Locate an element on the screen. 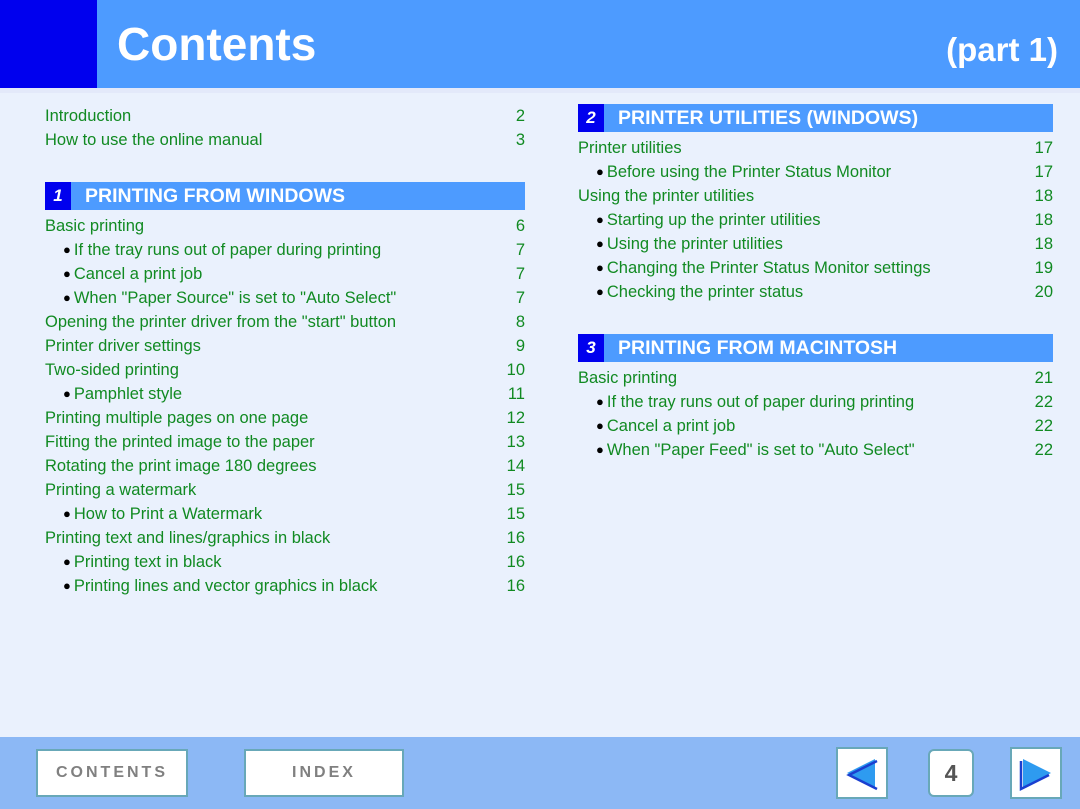  index-button-label: INDEX is located at coordinates (324, 772).